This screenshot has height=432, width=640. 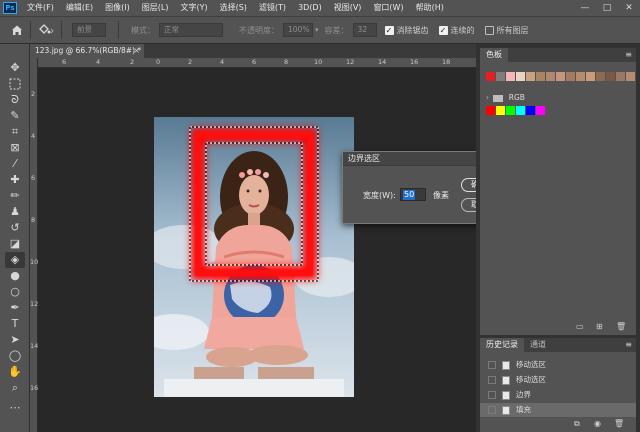 I want to click on hand-tool-icon: ✋, so click(x=15, y=372).